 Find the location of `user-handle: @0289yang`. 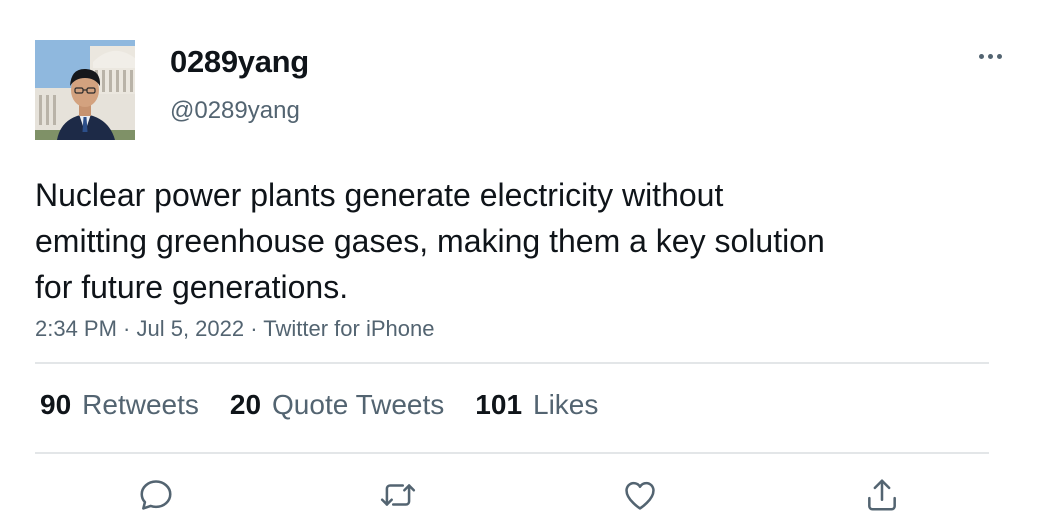

user-handle: @0289yang is located at coordinates (235, 111).